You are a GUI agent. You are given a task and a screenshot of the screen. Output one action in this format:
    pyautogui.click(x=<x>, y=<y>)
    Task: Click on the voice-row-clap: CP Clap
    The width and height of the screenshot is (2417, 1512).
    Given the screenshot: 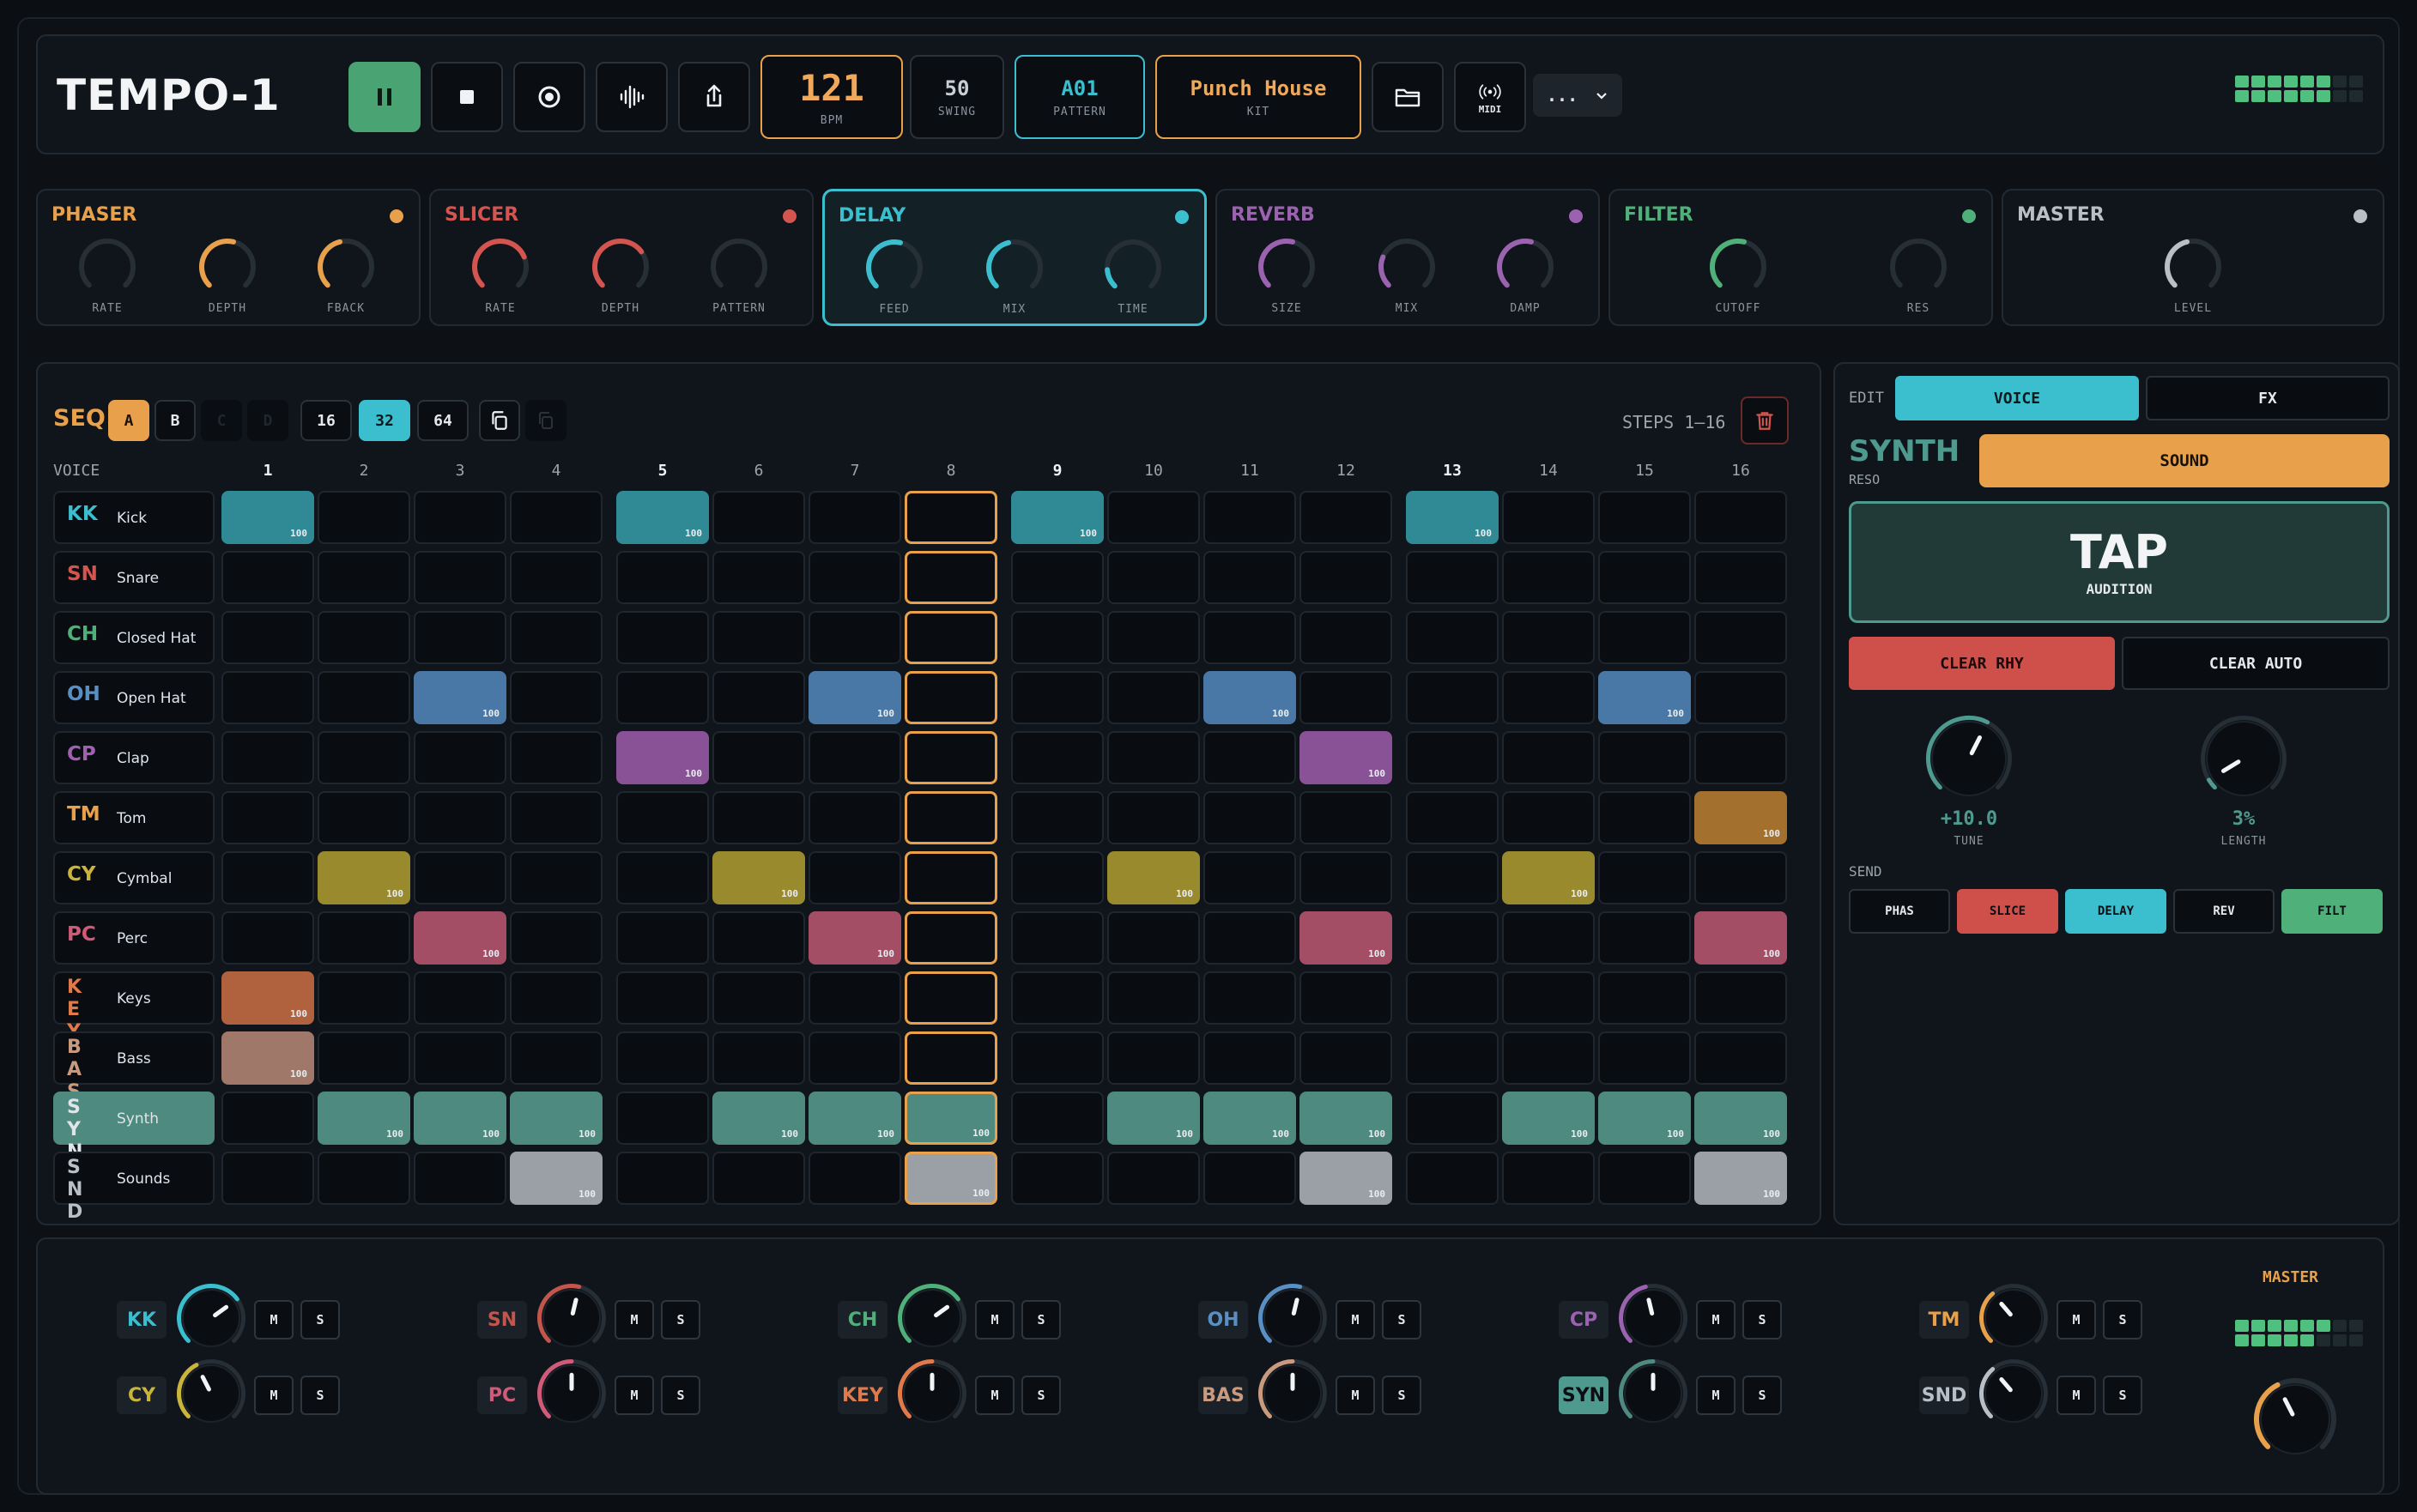 What is the action you would take?
    pyautogui.click(x=134, y=757)
    